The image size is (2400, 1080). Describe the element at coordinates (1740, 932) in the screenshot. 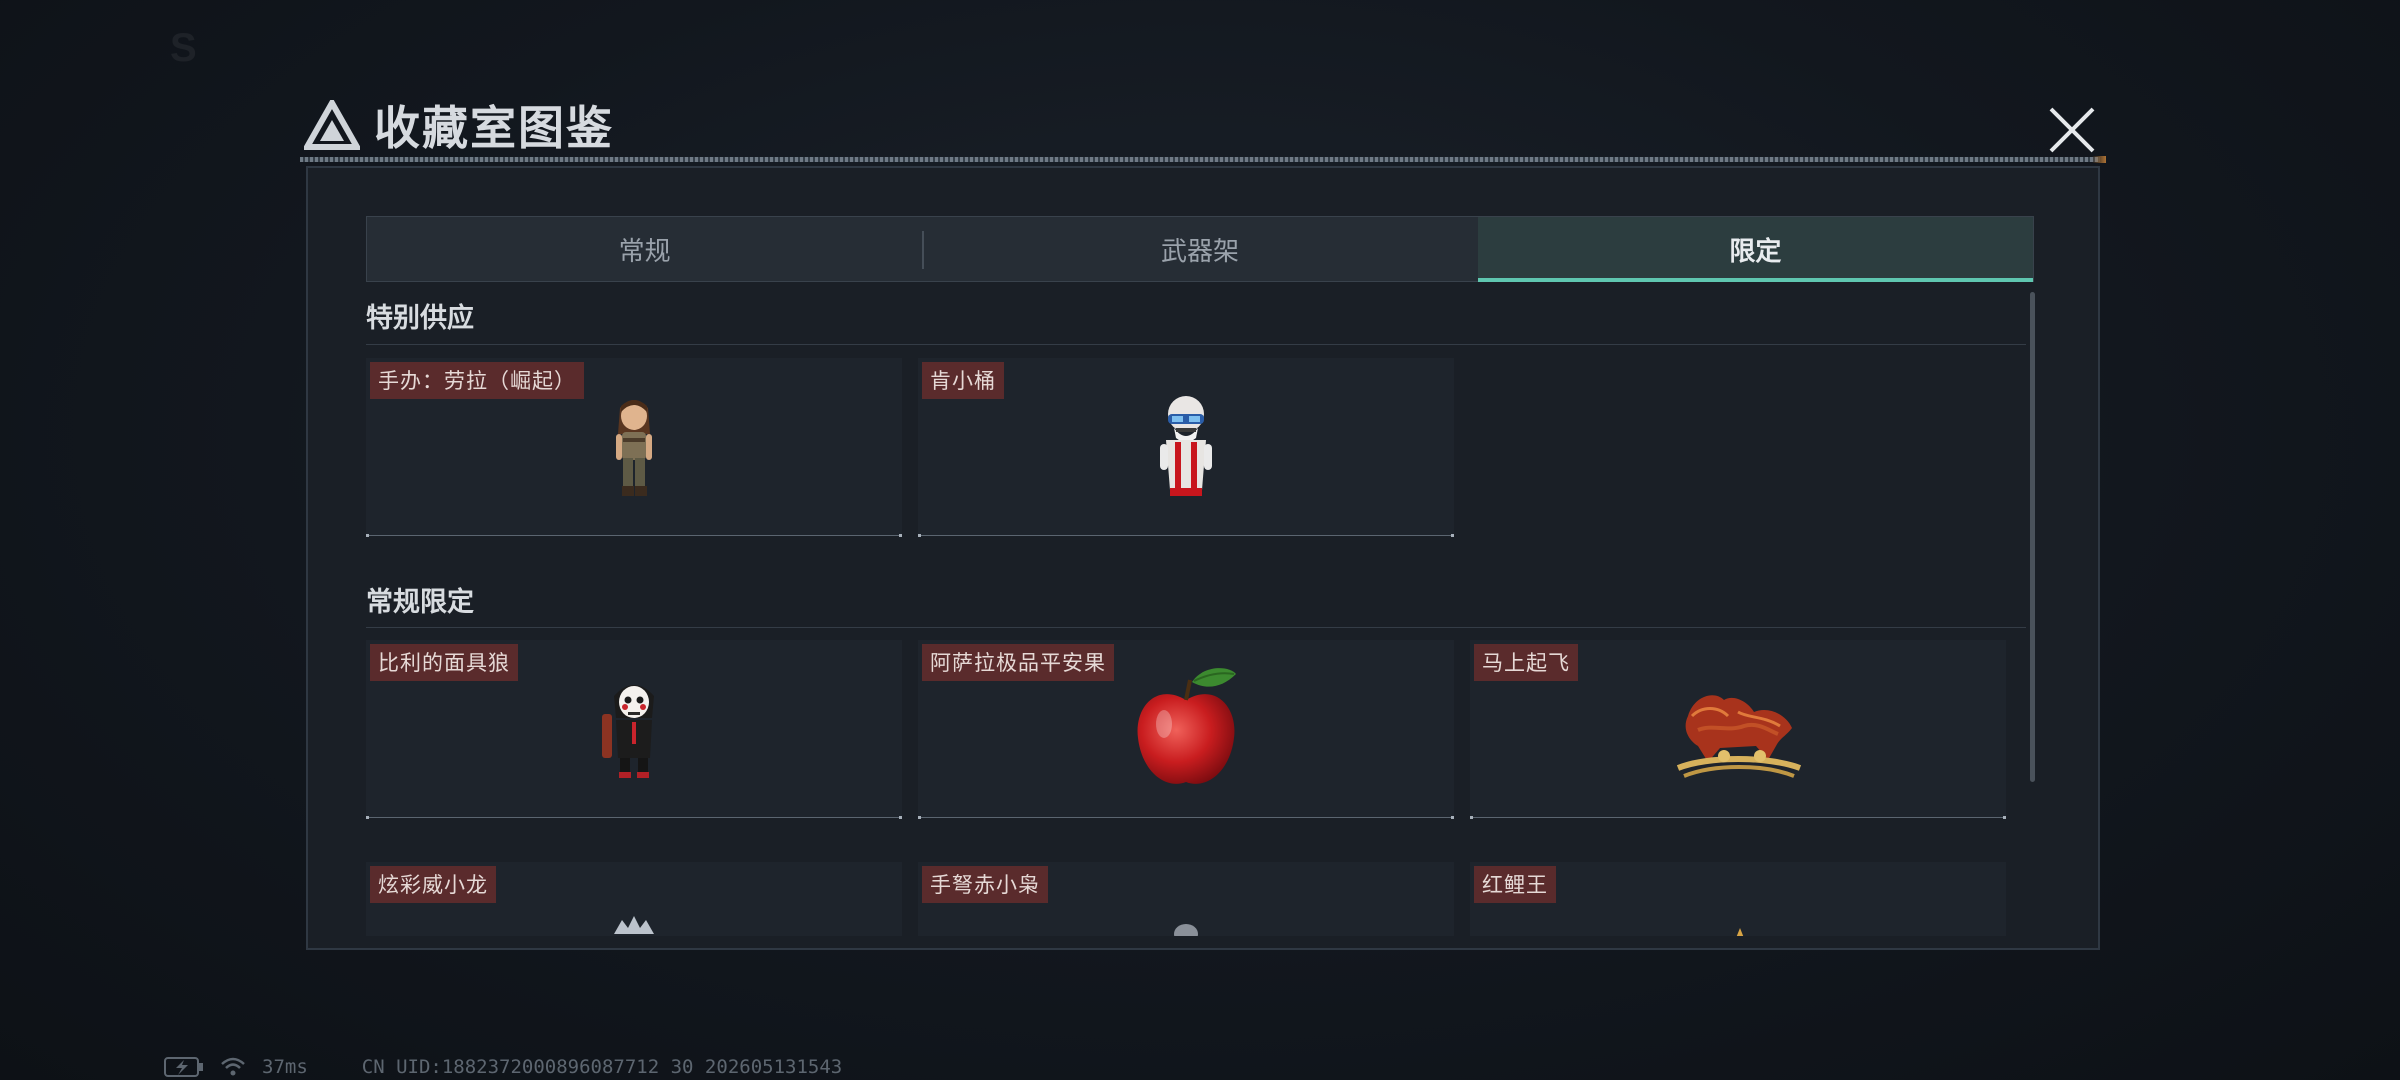

I see `koi-figure-icon` at that location.